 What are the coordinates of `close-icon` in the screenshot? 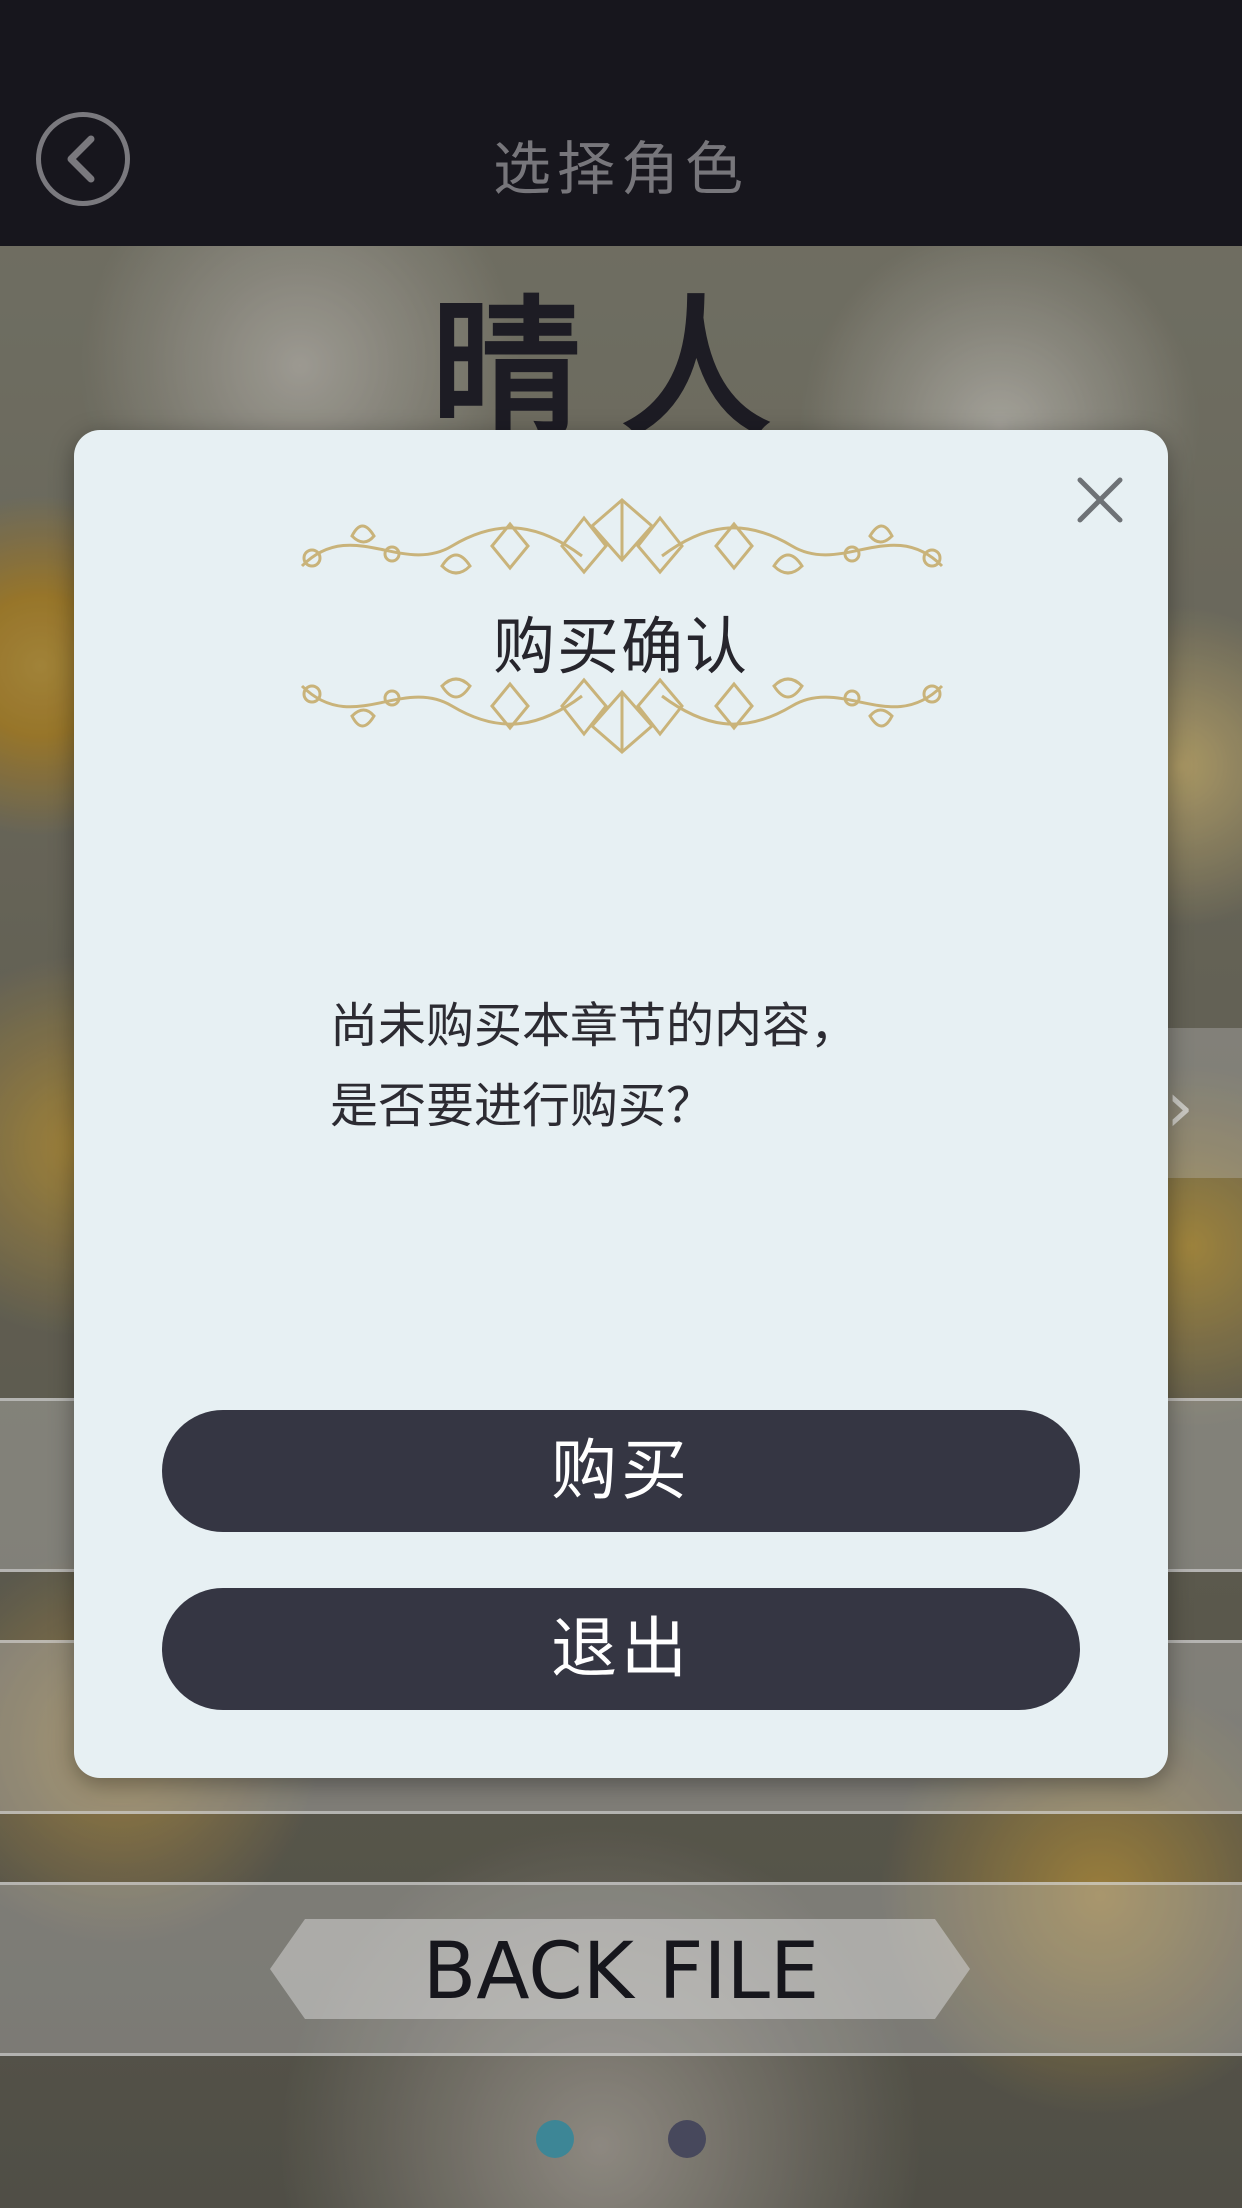 It's located at (1100, 500).